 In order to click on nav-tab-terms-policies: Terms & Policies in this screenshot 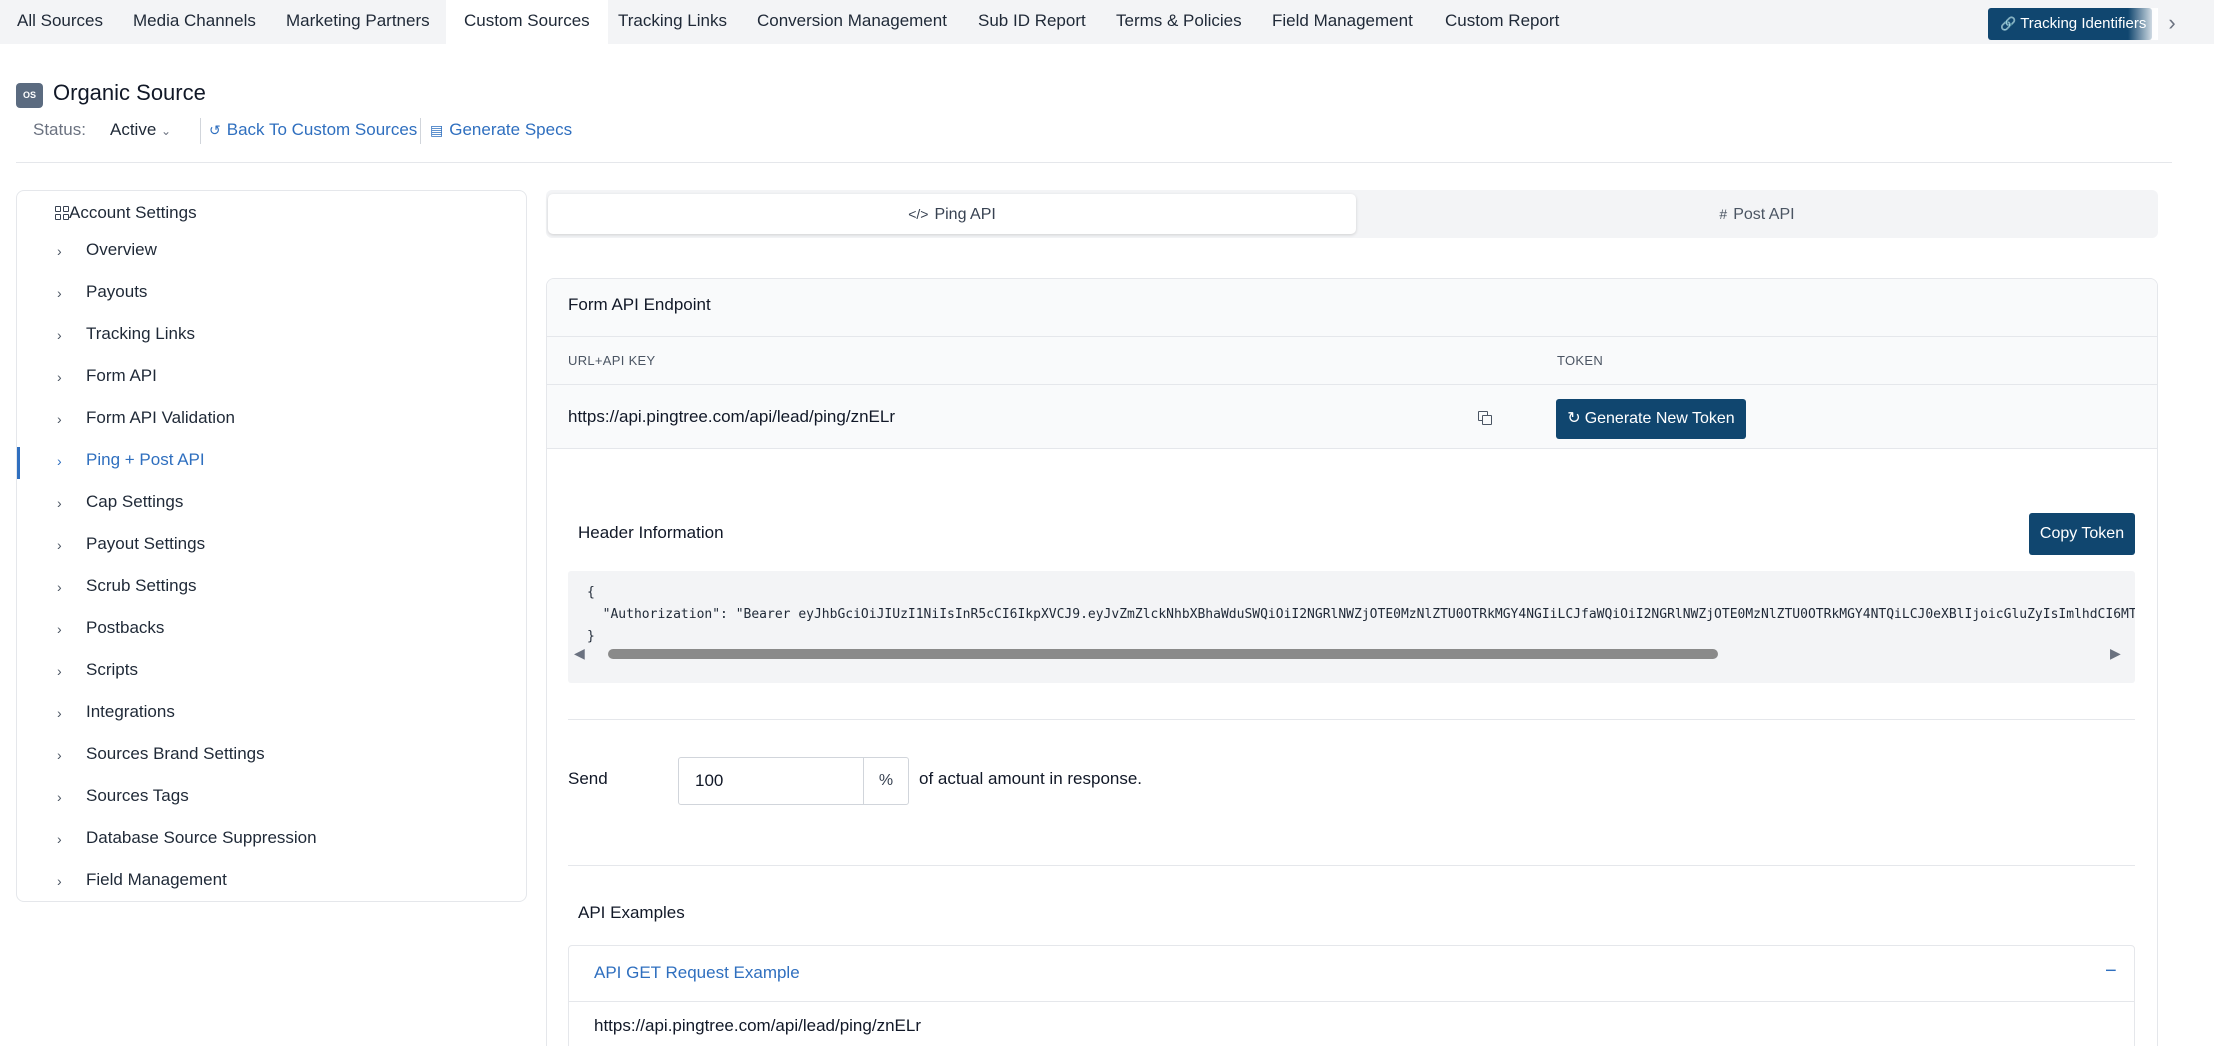, I will do `click(1179, 22)`.